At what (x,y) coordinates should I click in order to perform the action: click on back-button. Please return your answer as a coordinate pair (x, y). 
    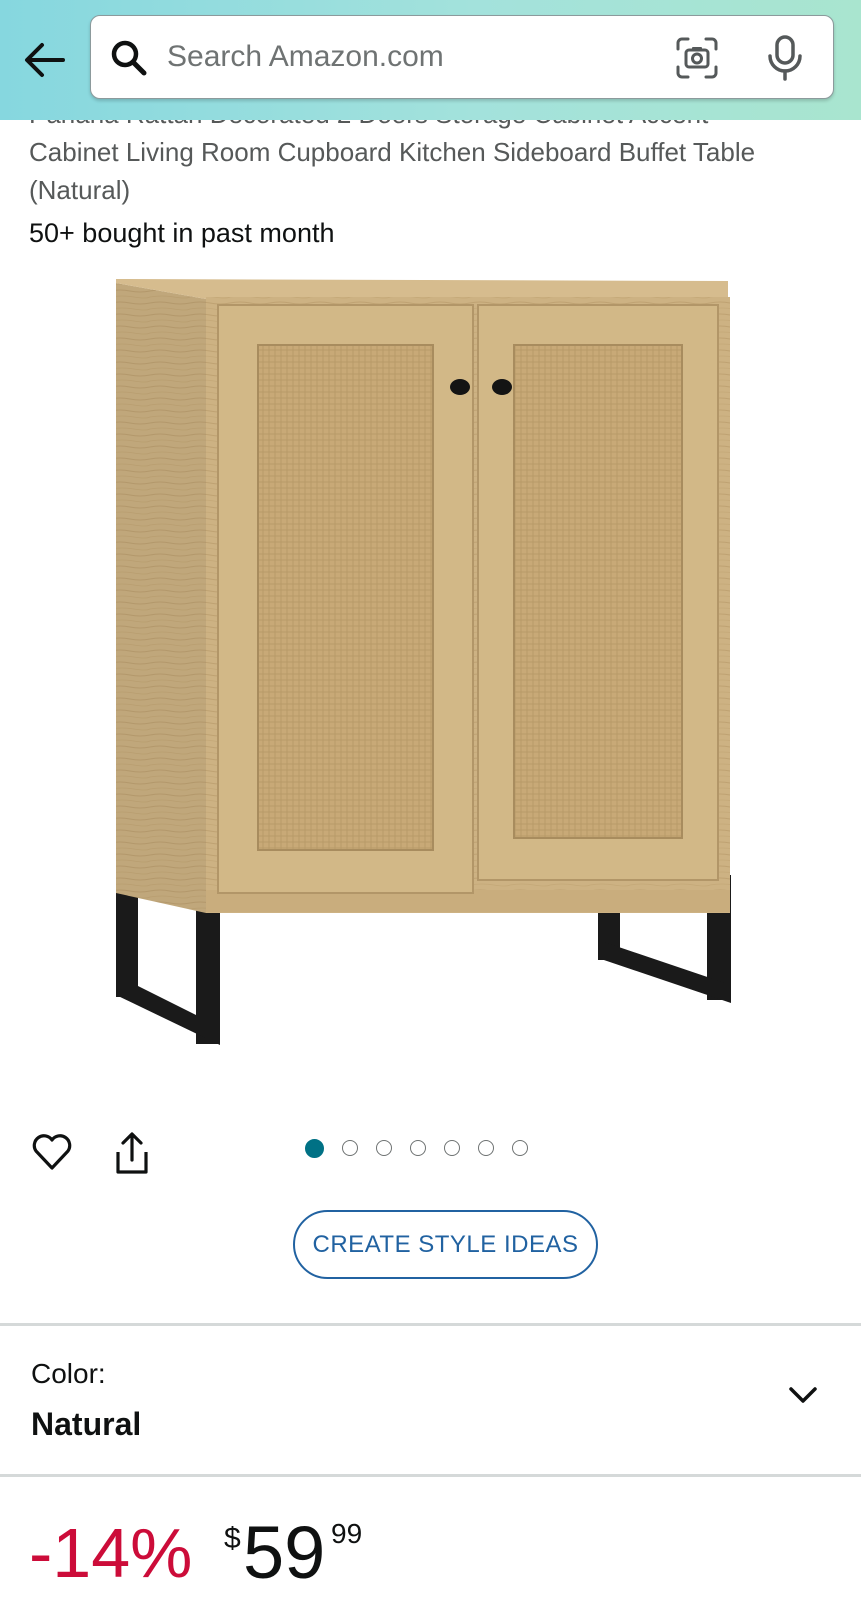
    Looking at the image, I should click on (44, 60).